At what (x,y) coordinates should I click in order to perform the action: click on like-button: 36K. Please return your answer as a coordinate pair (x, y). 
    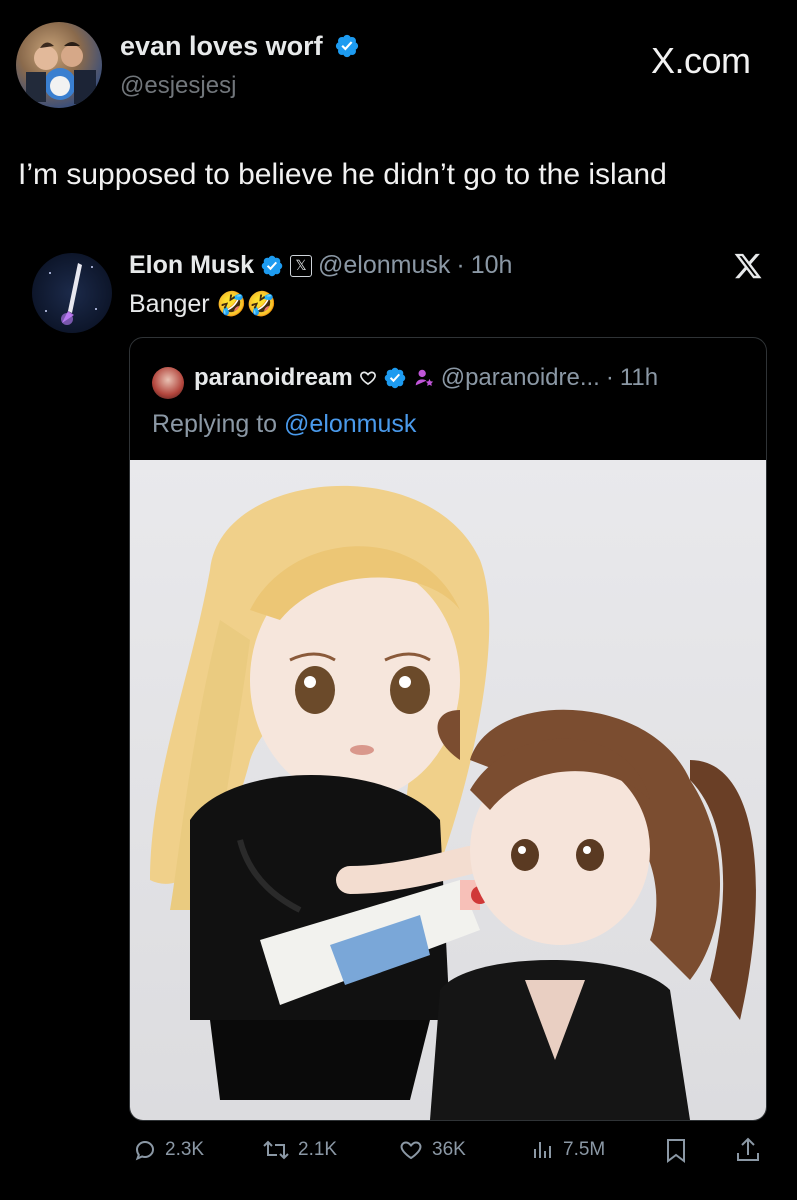
    Looking at the image, I should click on (432, 1150).